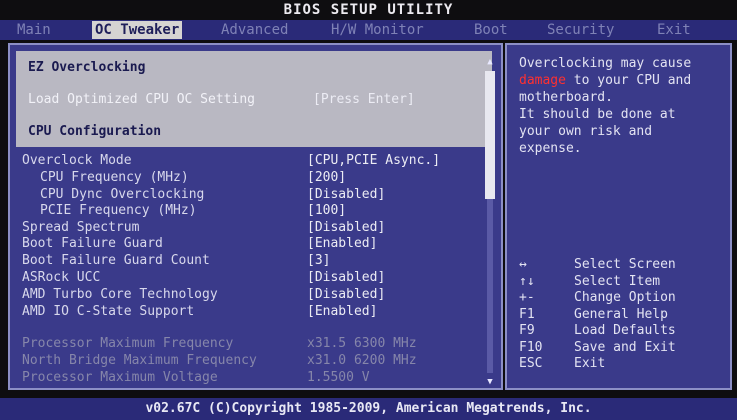 The width and height of the screenshot is (737, 420). I want to click on key-f1: F1, so click(527, 314).